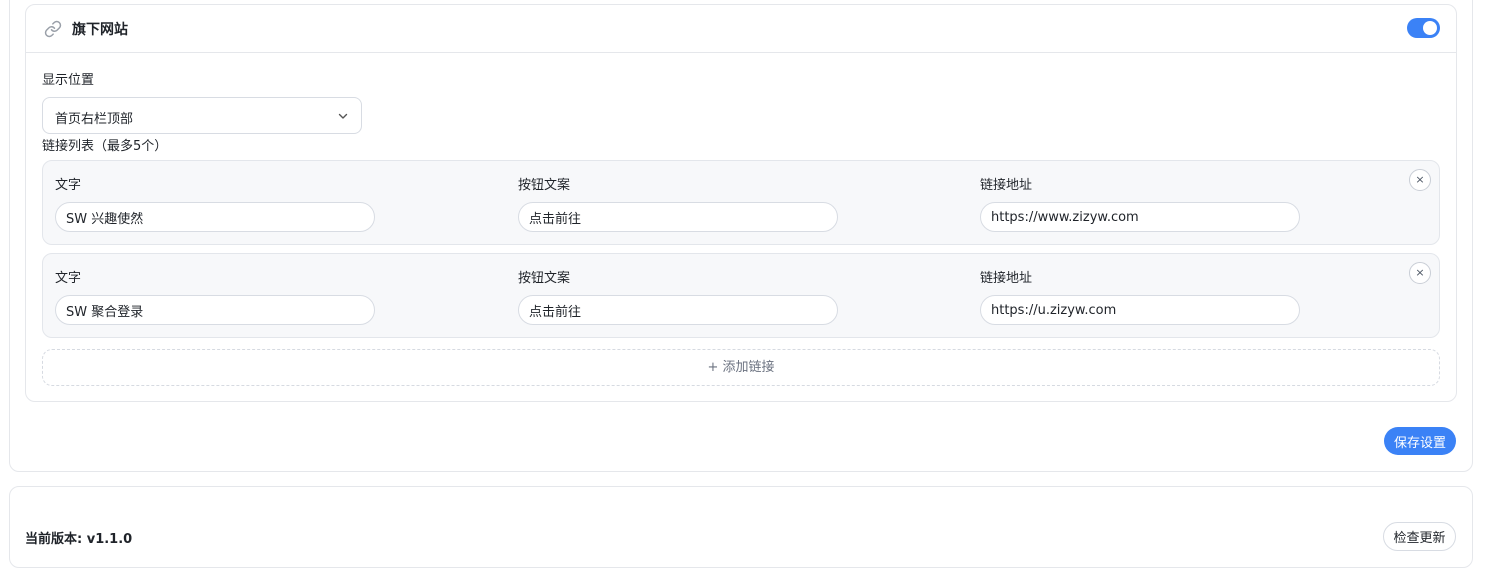 Image resolution: width=1488 pixels, height=579 pixels. Describe the element at coordinates (741, 367) in the screenshot. I see `add-link-button: + 添加链接` at that location.